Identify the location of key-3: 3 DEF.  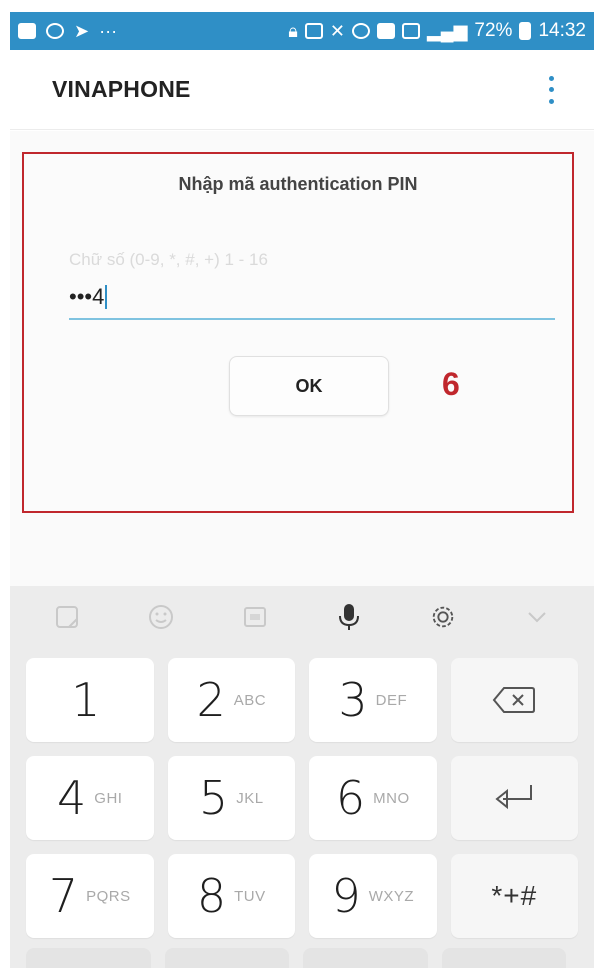
(373, 700).